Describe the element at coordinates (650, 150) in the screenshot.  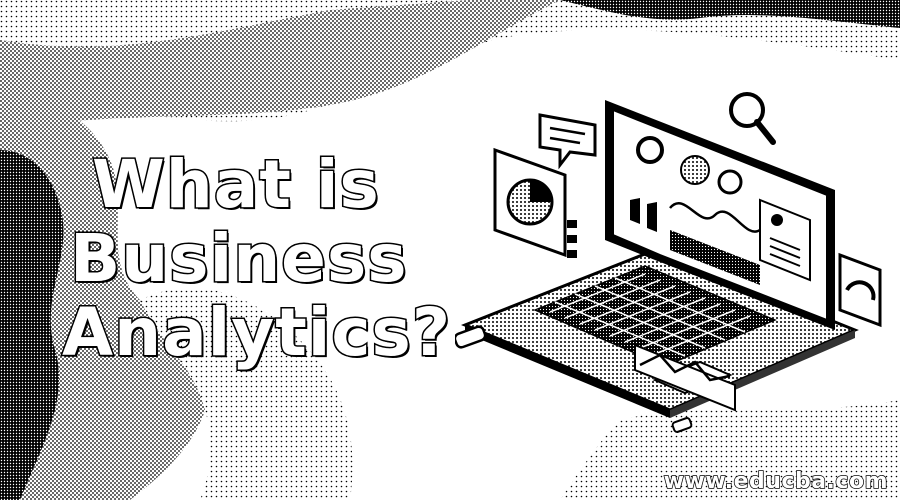
I see `donut-chart-icon` at that location.